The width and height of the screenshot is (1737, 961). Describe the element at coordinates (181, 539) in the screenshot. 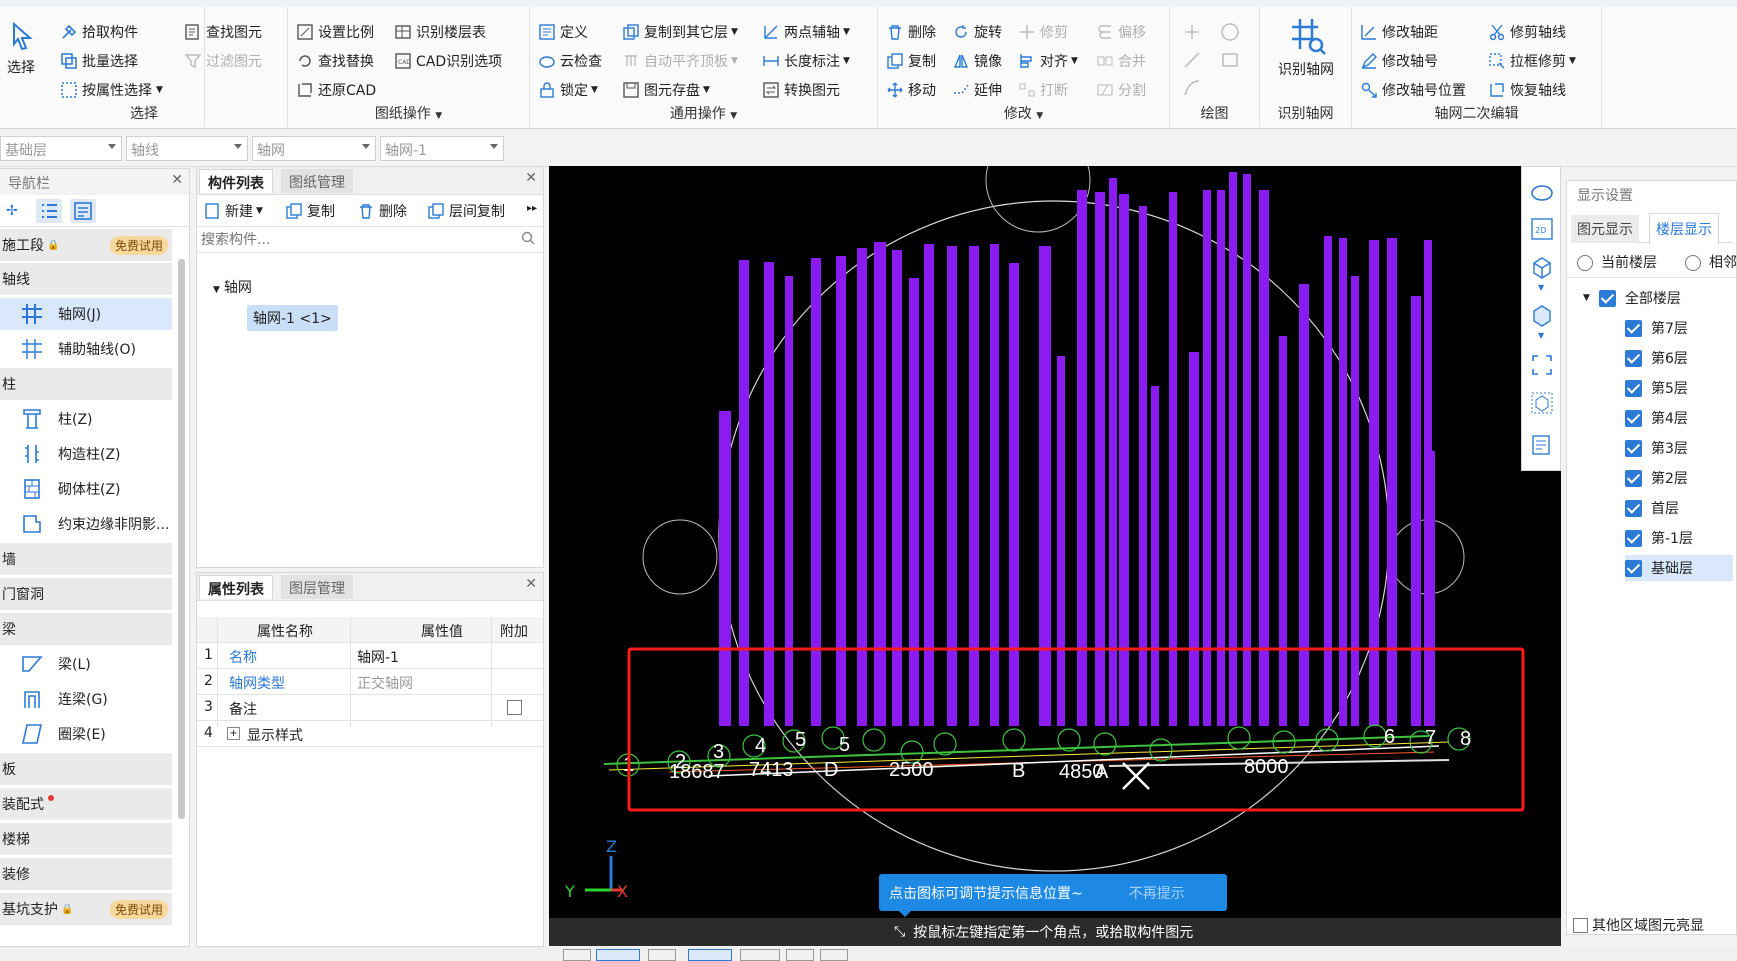

I see `nav-scrollbar` at that location.